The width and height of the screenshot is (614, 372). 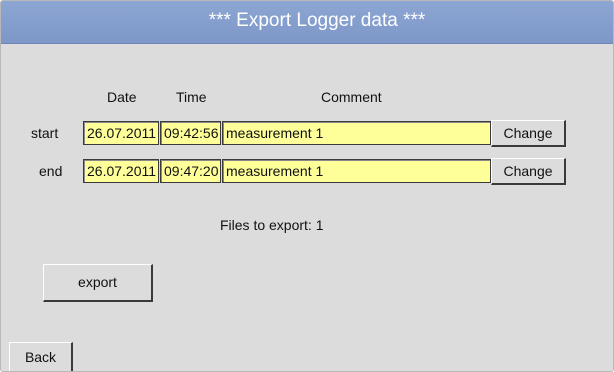 I want to click on column-header-comment: Comment, so click(x=351, y=97).